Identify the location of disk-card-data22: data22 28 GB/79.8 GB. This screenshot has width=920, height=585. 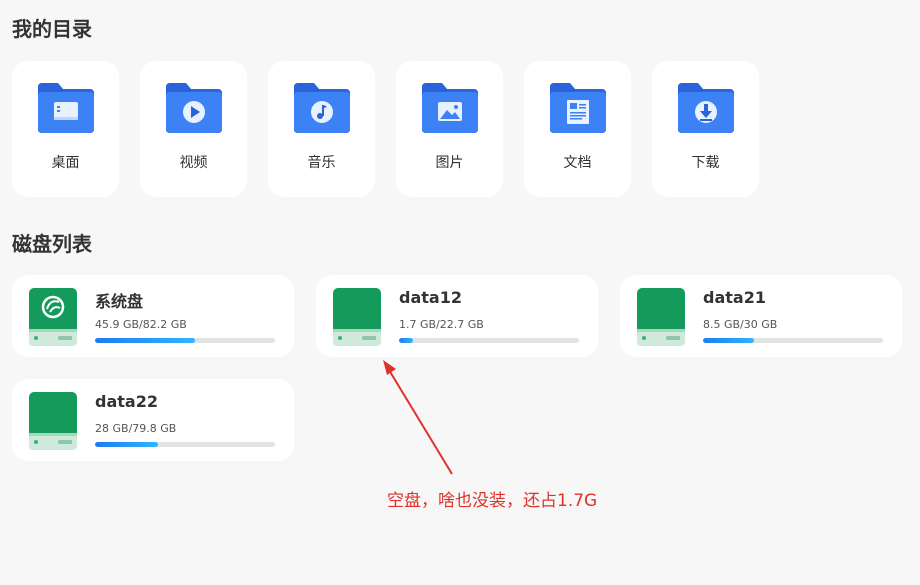
(153, 420).